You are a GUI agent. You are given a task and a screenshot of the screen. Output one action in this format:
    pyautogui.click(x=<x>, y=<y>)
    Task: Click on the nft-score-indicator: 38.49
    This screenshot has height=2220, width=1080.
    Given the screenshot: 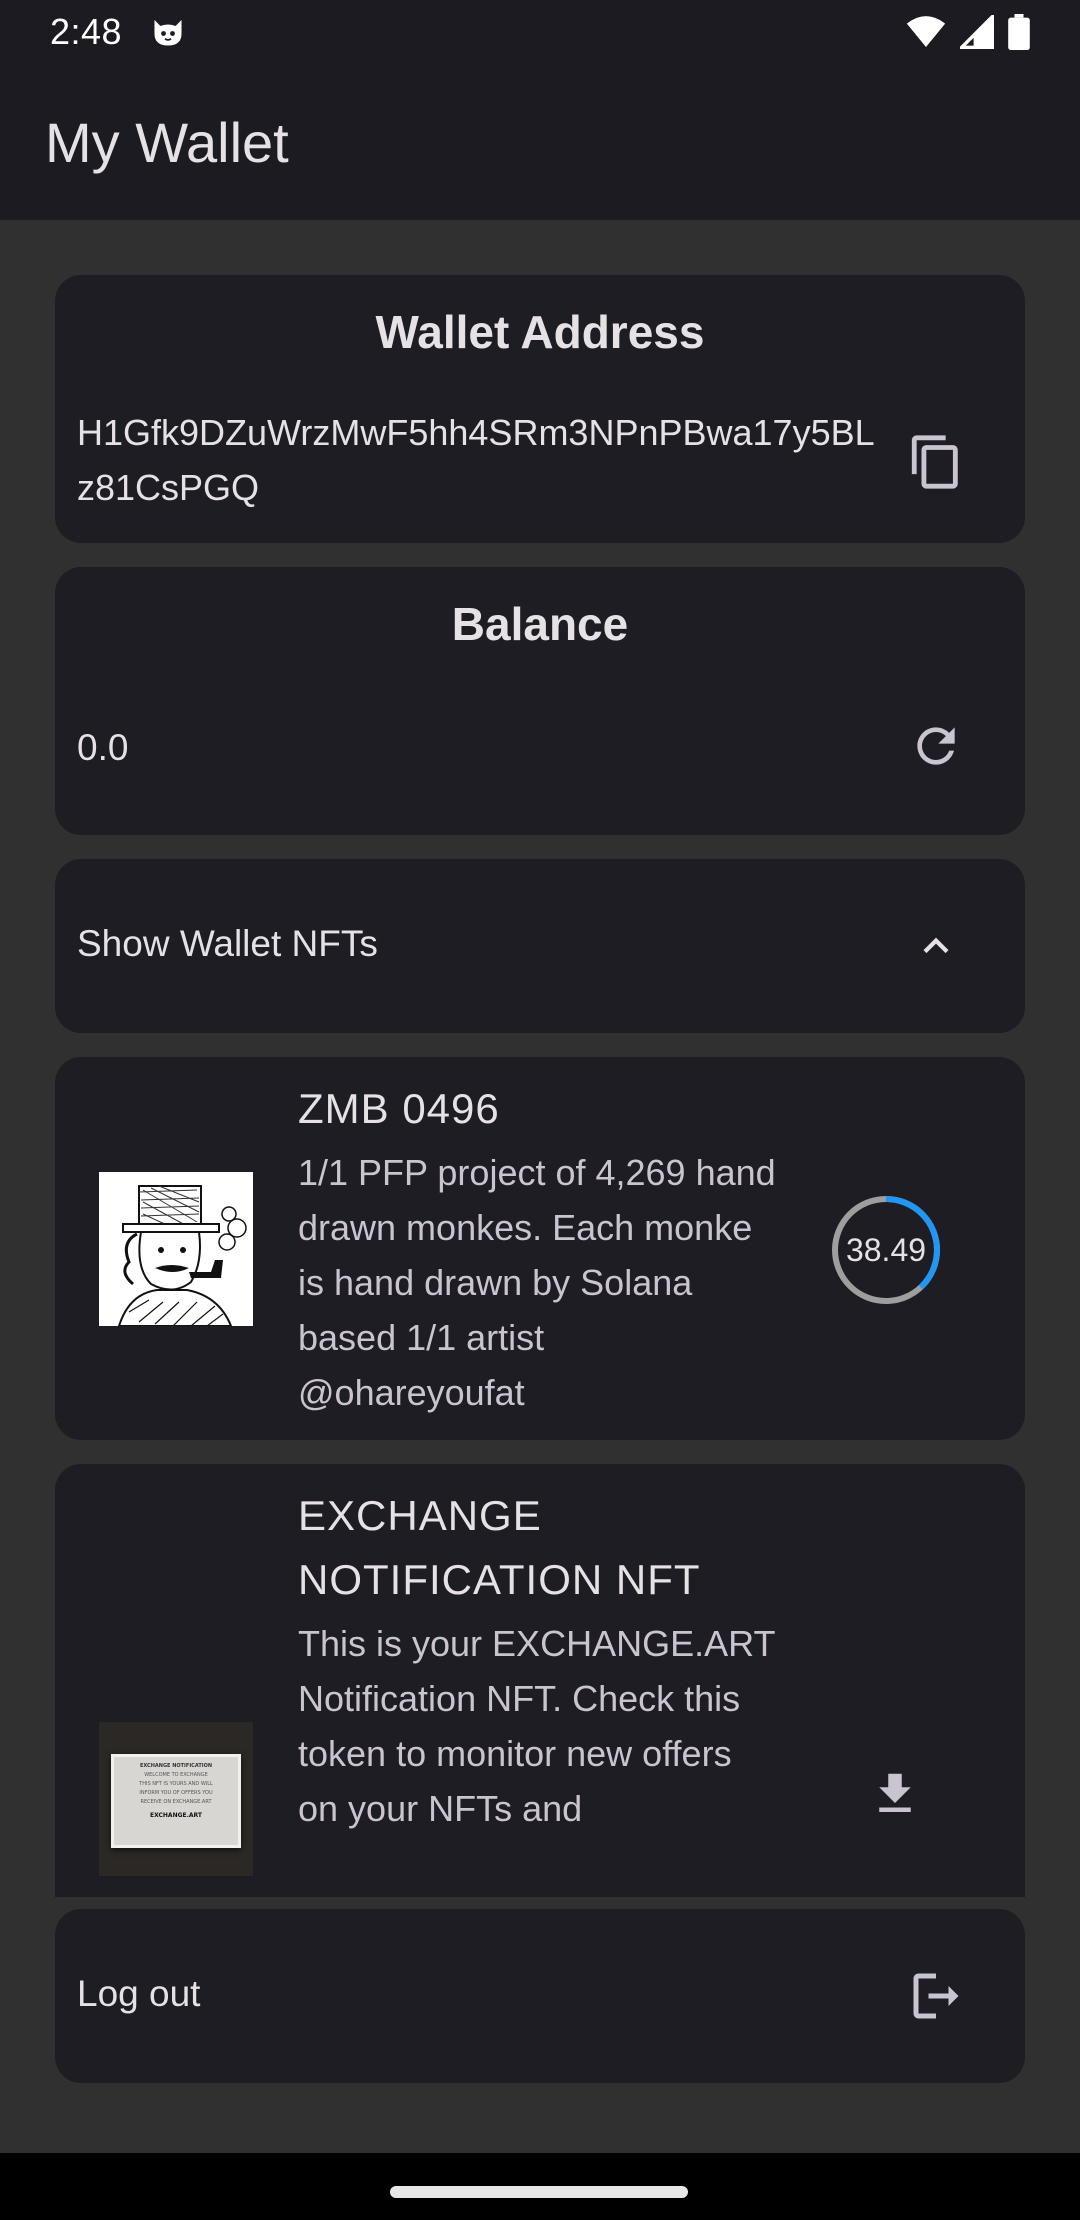 What is the action you would take?
    pyautogui.click(x=886, y=1250)
    